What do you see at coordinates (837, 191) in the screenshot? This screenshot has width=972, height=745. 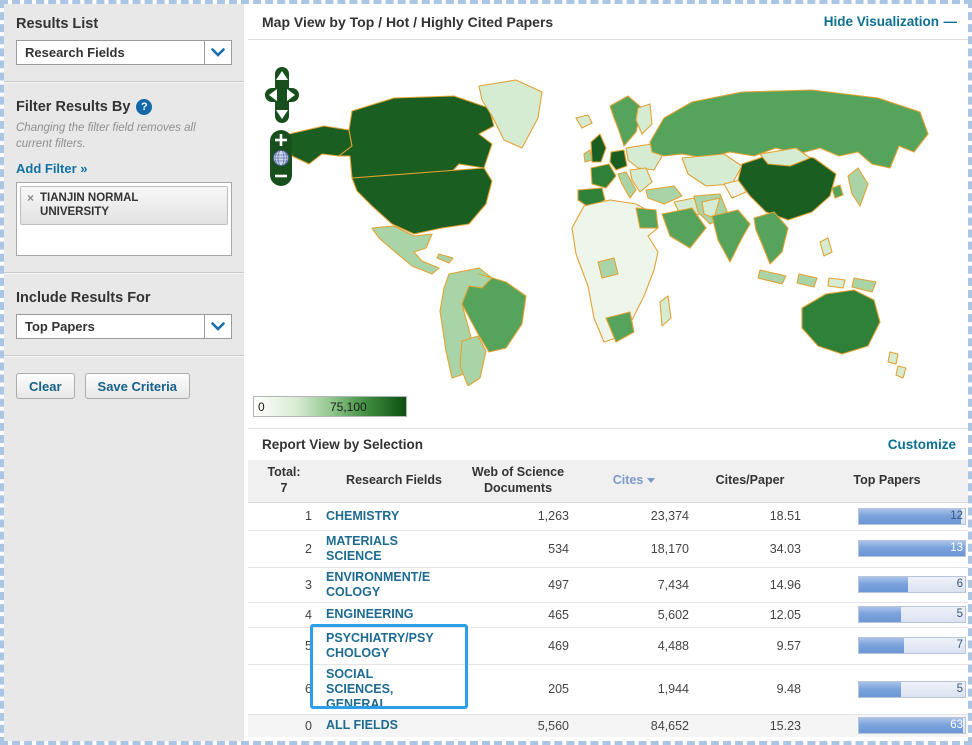 I see `map-country-south-korea` at bounding box center [837, 191].